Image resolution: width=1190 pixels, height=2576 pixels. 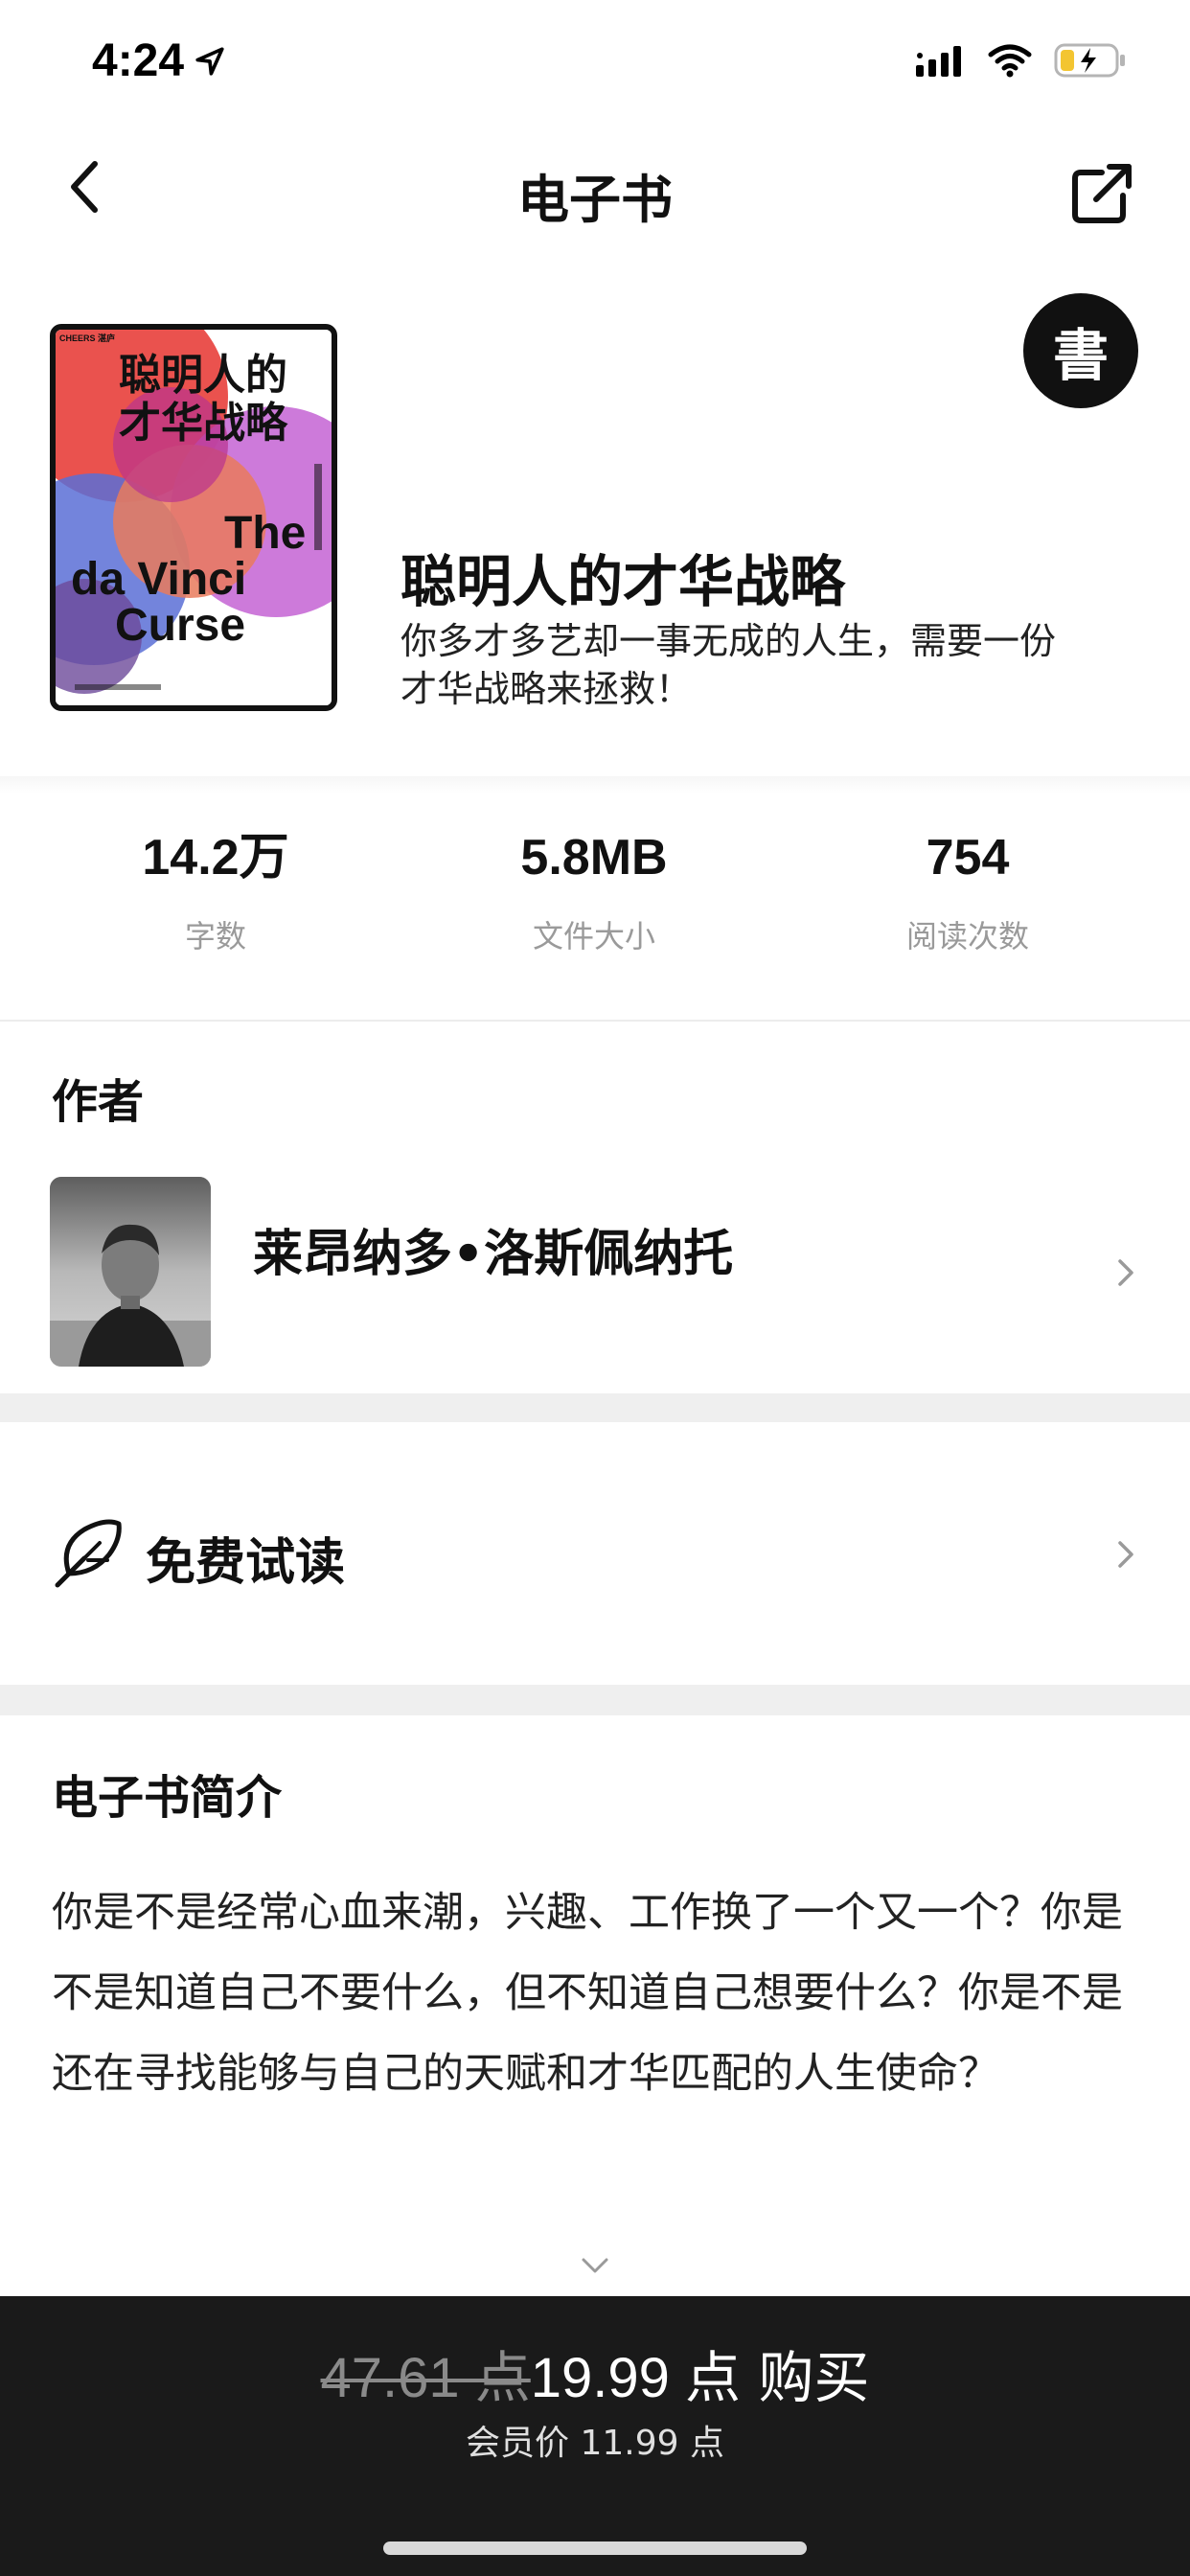 I want to click on location-arrow-icon, so click(x=210, y=61).